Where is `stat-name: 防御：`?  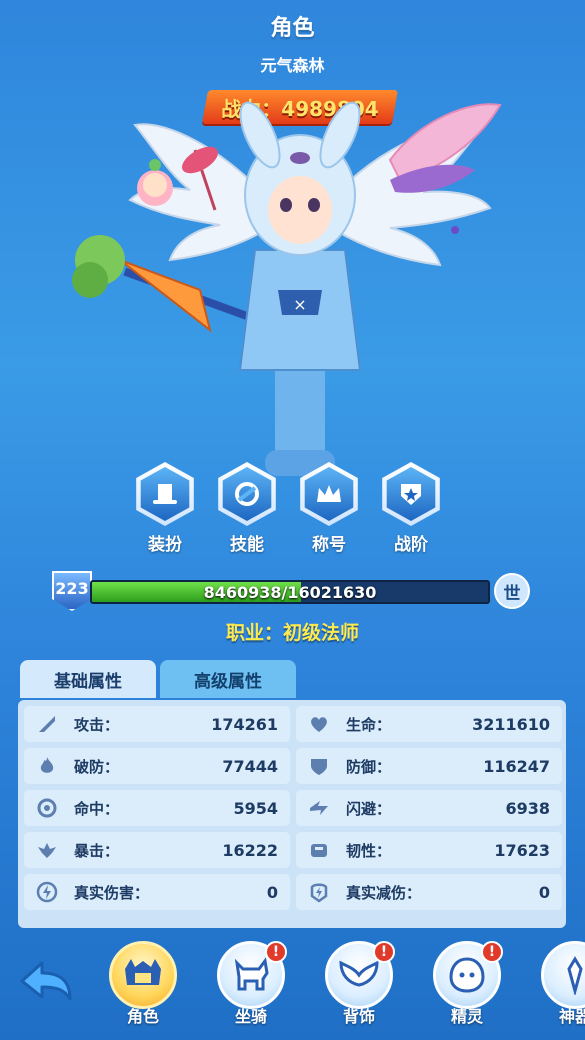
stat-name: 防御： is located at coordinates (369, 766).